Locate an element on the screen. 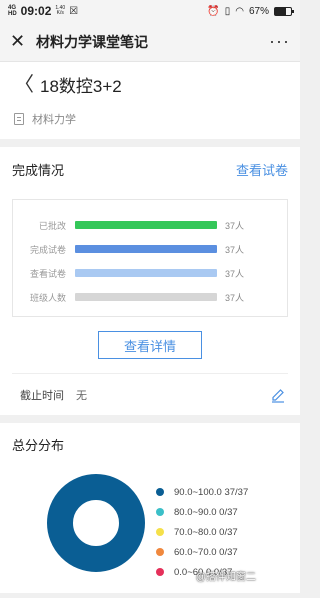 The image size is (320, 598). bar-label: 班级人数 is located at coordinates (47, 297).